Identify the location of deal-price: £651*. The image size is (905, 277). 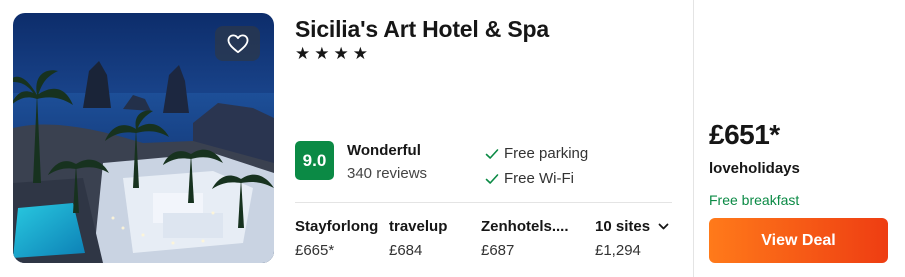
(744, 134).